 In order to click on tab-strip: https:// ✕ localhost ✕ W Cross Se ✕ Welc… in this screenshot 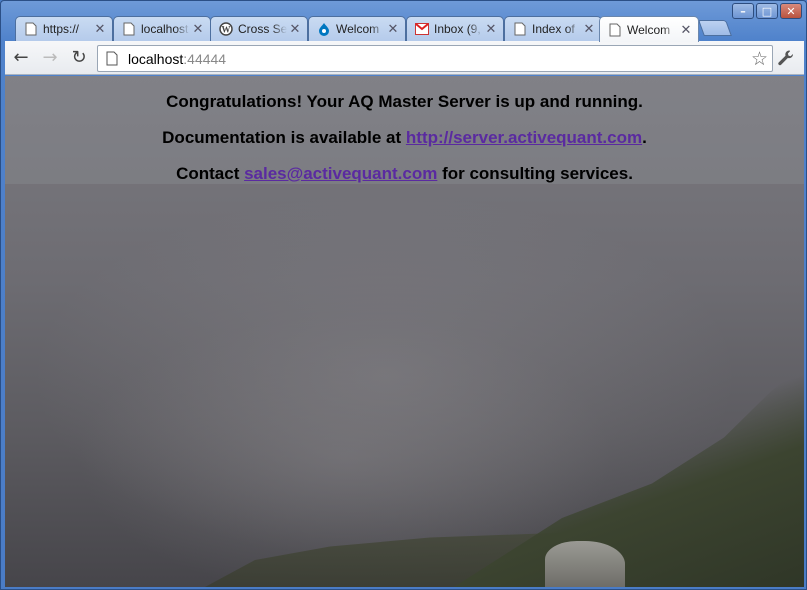, I will do `click(404, 21)`.